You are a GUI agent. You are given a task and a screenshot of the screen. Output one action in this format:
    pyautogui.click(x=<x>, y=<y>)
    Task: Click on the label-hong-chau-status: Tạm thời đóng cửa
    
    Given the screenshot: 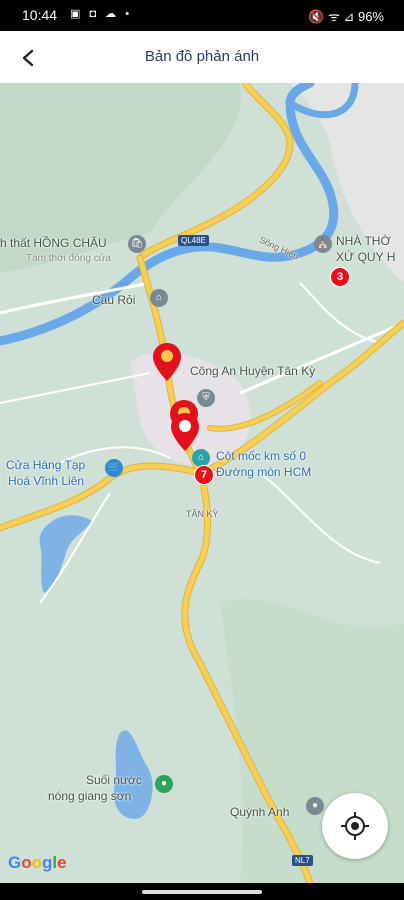 What is the action you would take?
    pyautogui.click(x=68, y=258)
    